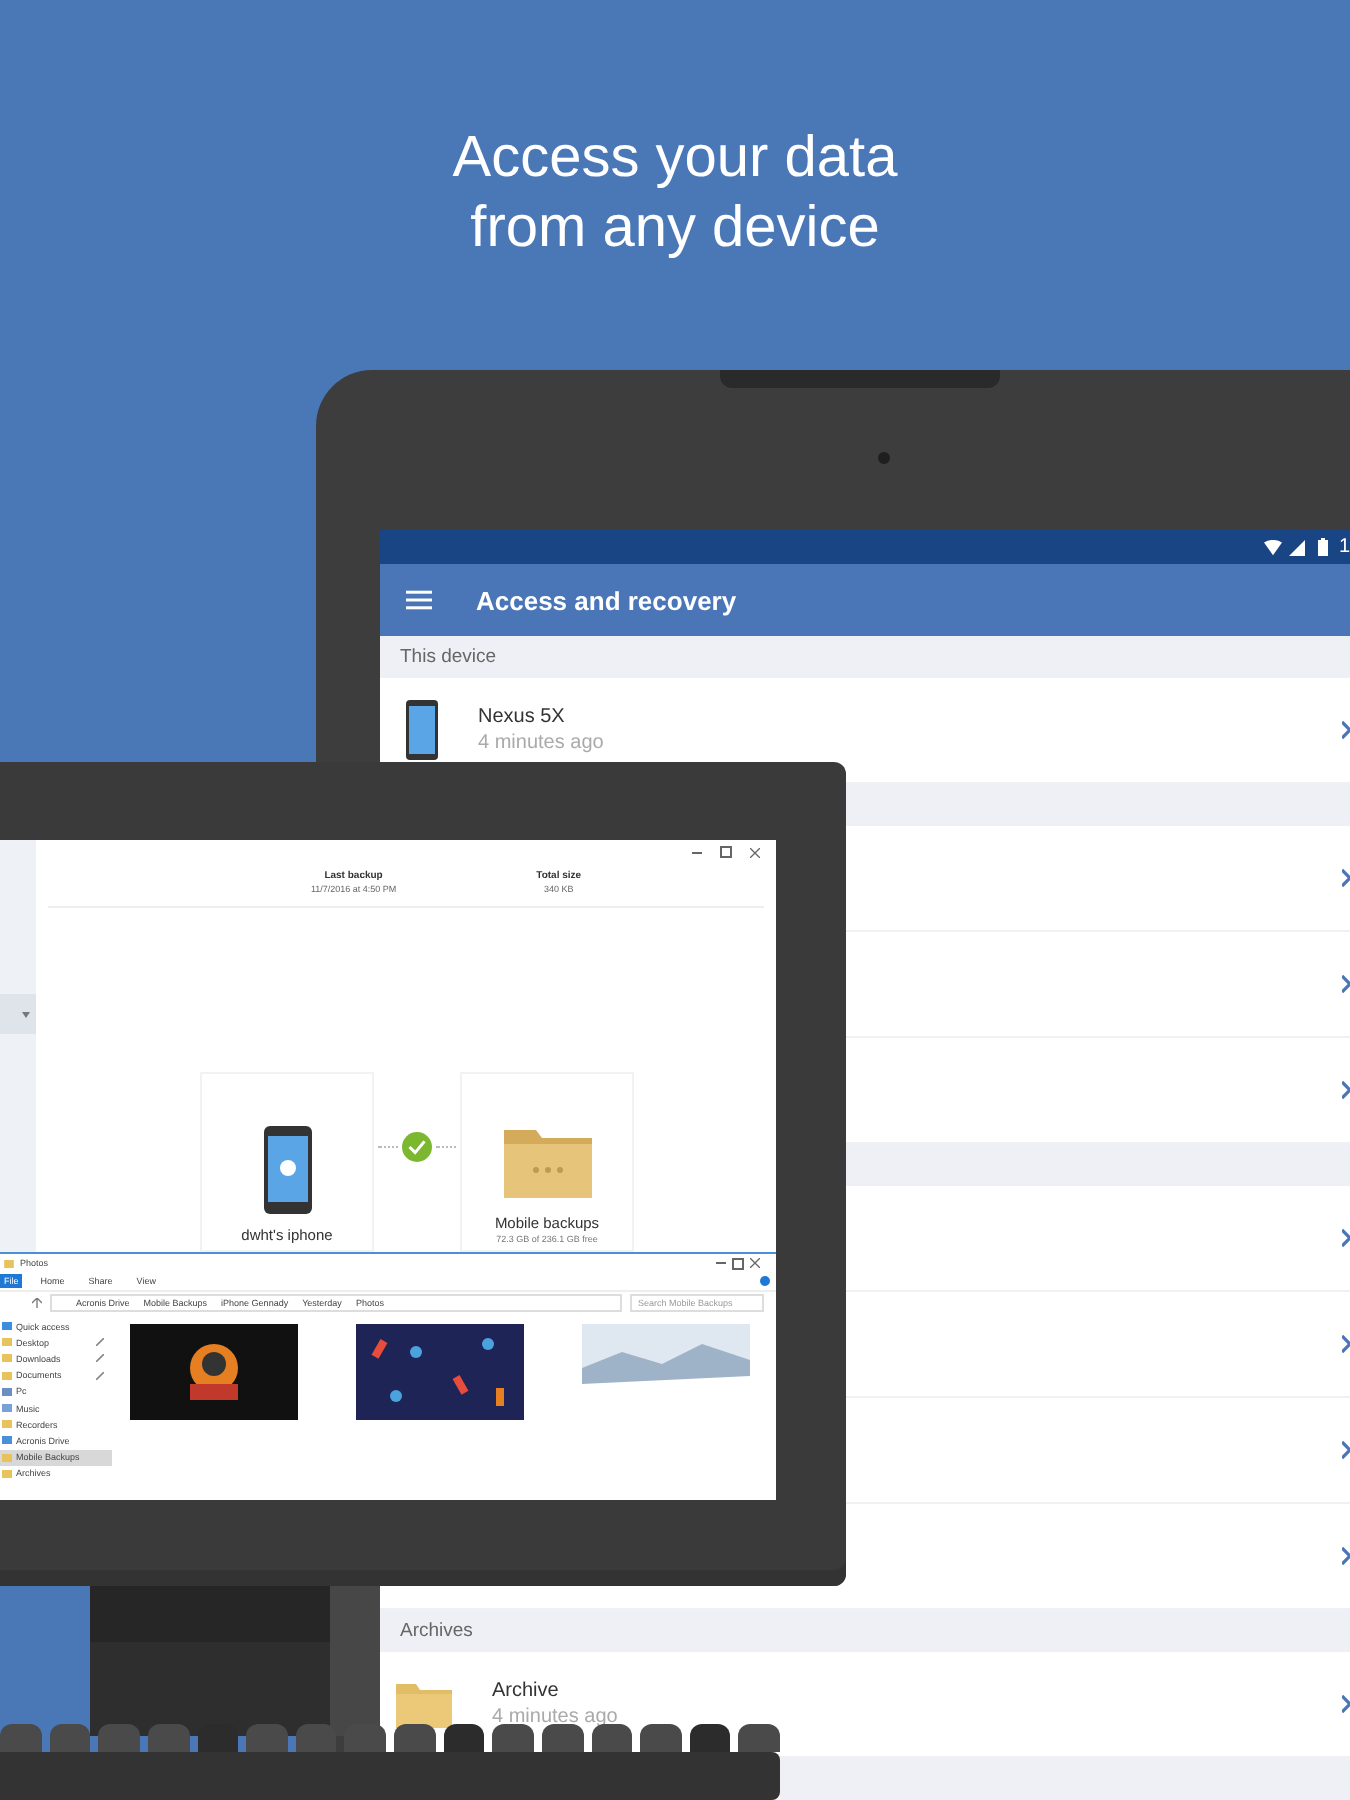  Describe the element at coordinates (675, 229) in the screenshot. I see `headline-text: from any device` at that location.